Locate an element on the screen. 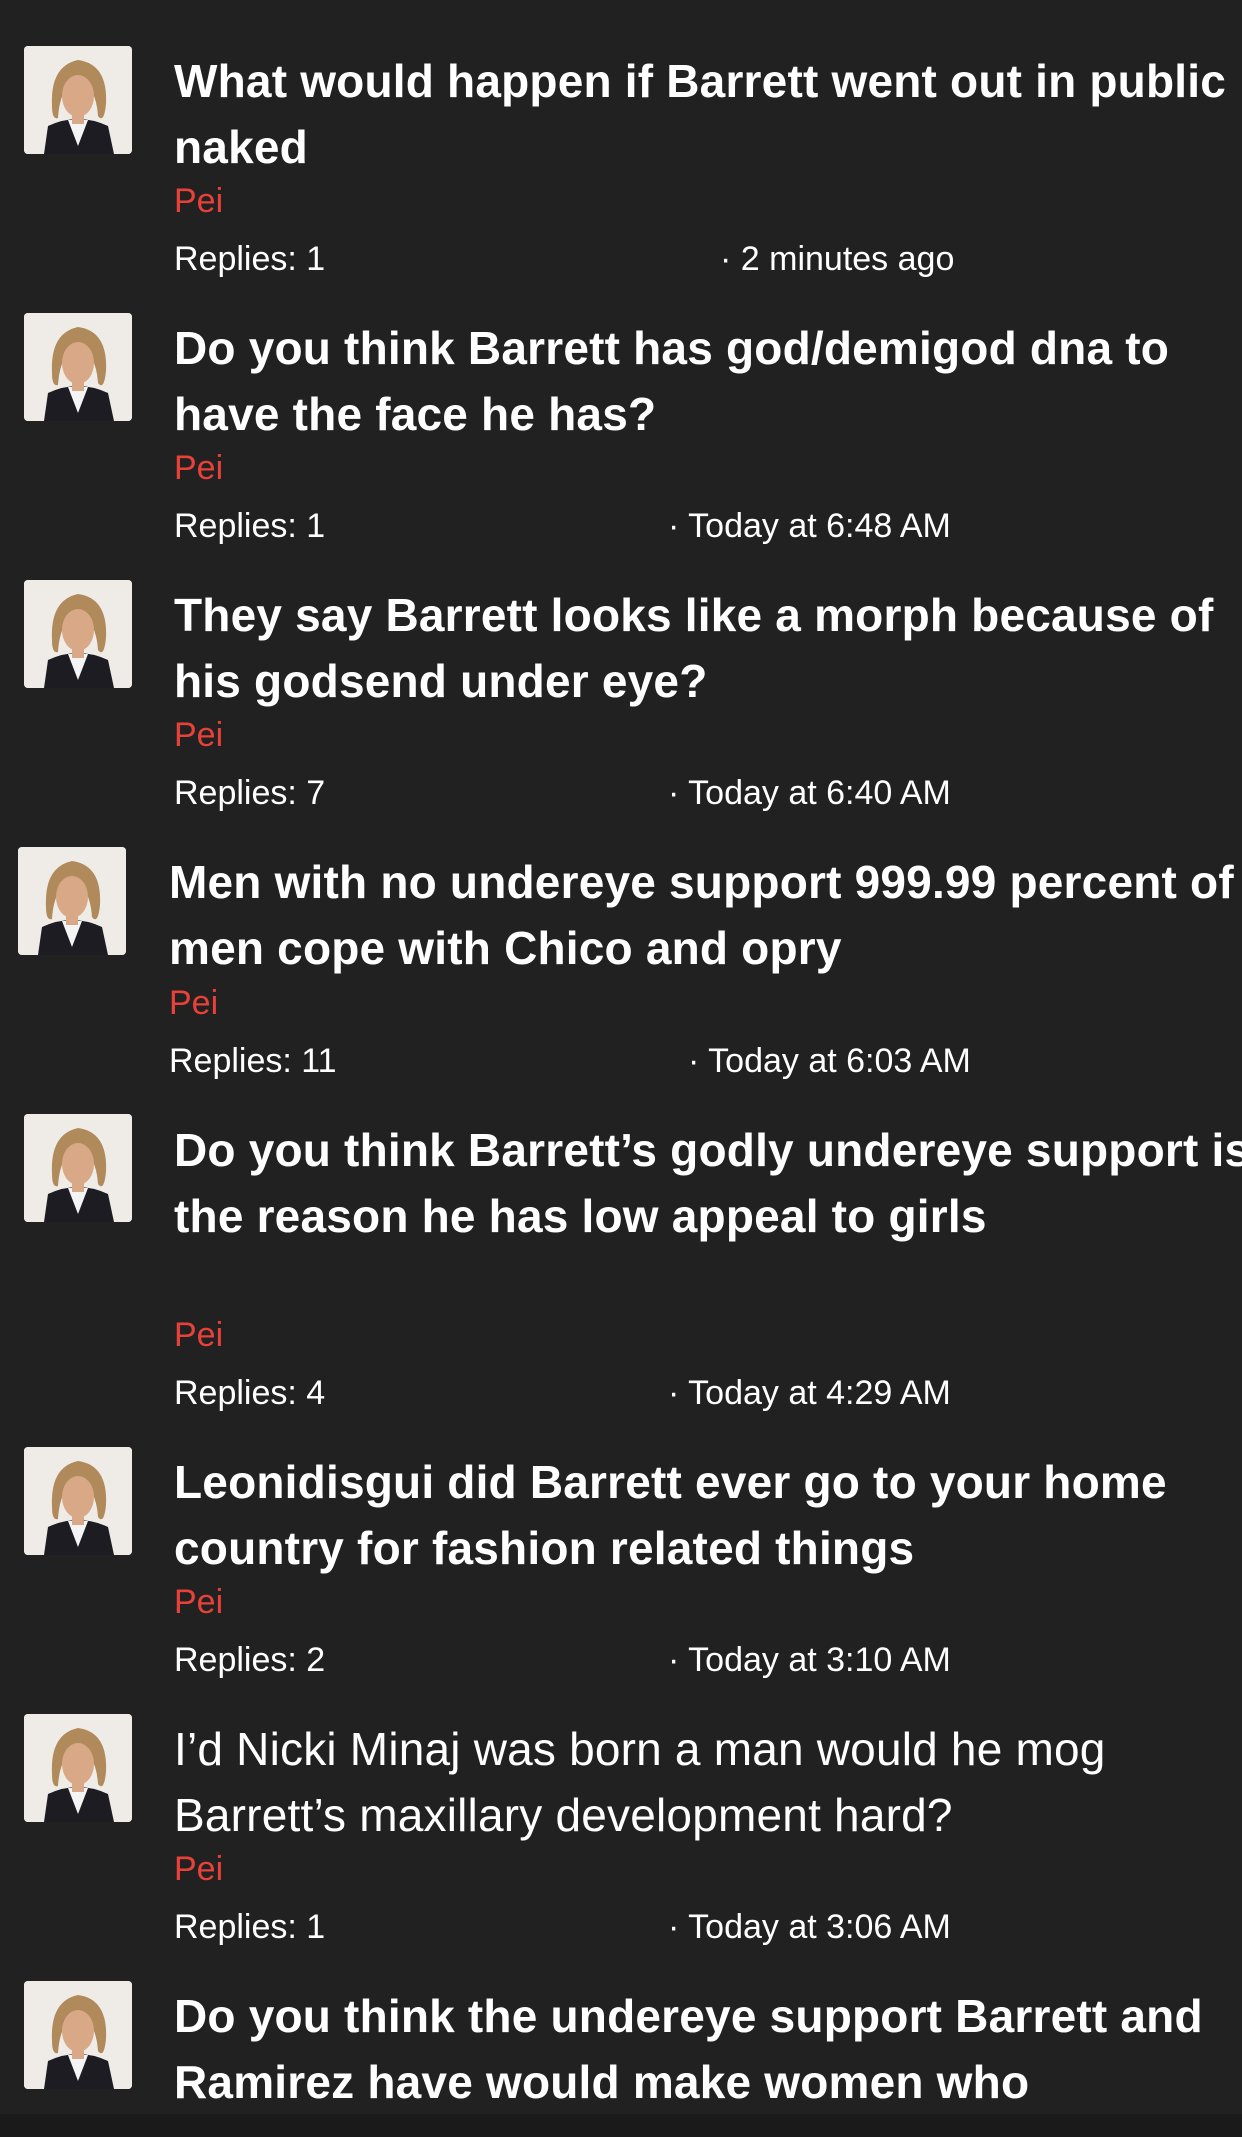  bottom-bar is located at coordinates (621, 2125).